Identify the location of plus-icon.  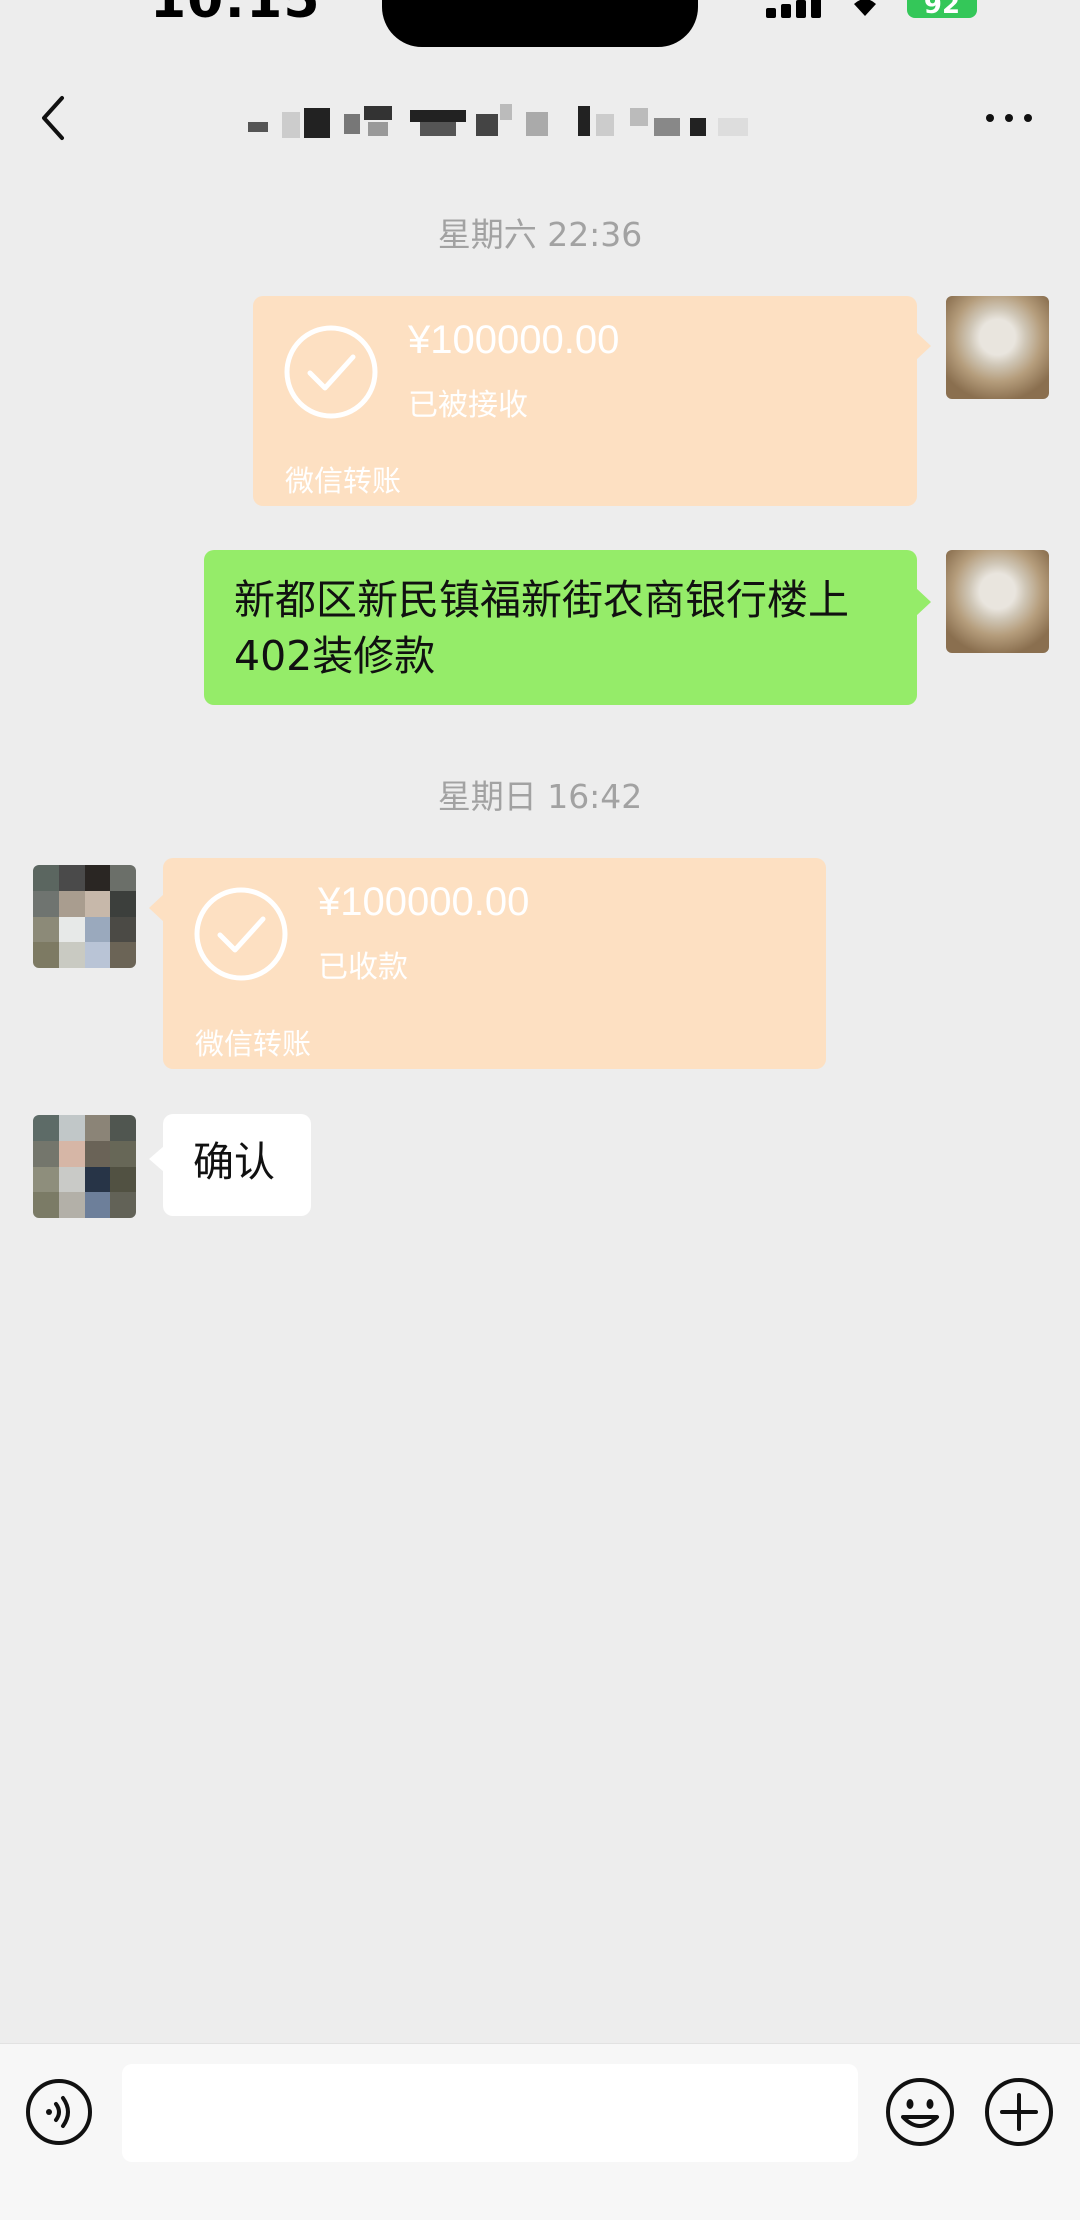
(1019, 2112).